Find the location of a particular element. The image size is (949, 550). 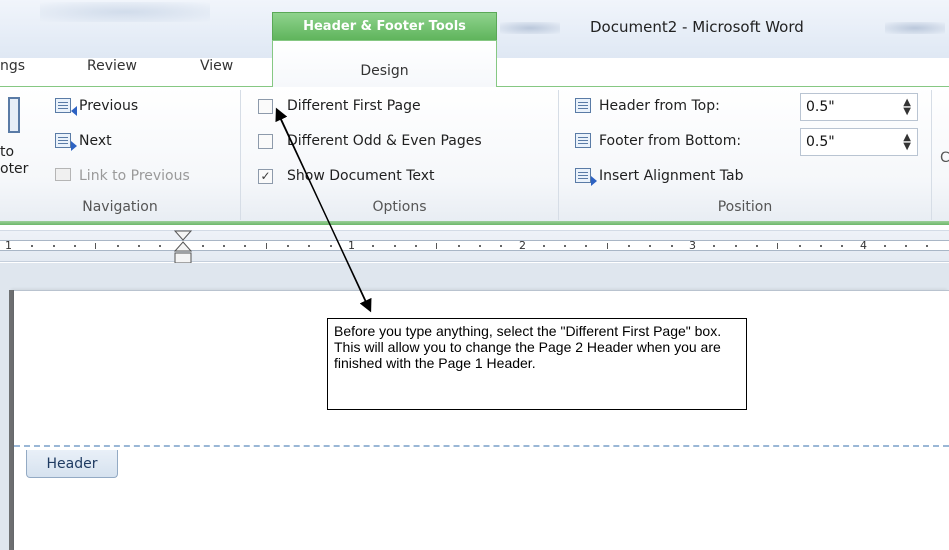

tab-view: View is located at coordinates (216, 66).